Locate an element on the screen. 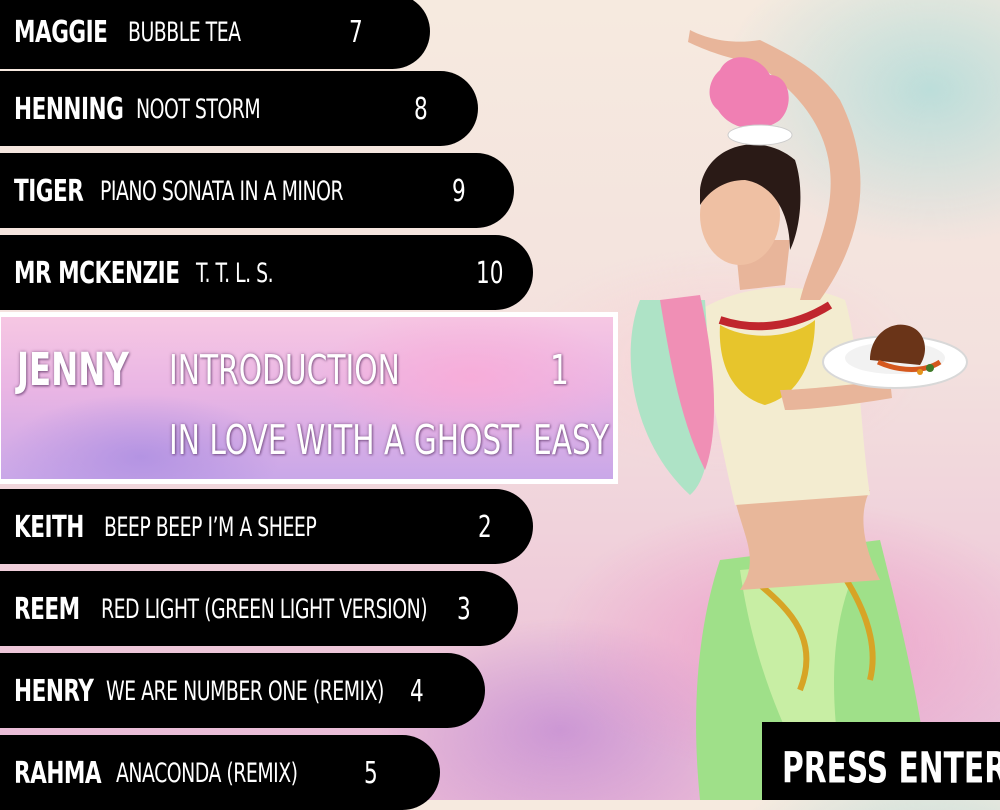 Image resolution: width=1000 pixels, height=810 pixels. song-row-keith: KEITH BEEP BEEP I’M A SHEEP 2 is located at coordinates (266, 526).